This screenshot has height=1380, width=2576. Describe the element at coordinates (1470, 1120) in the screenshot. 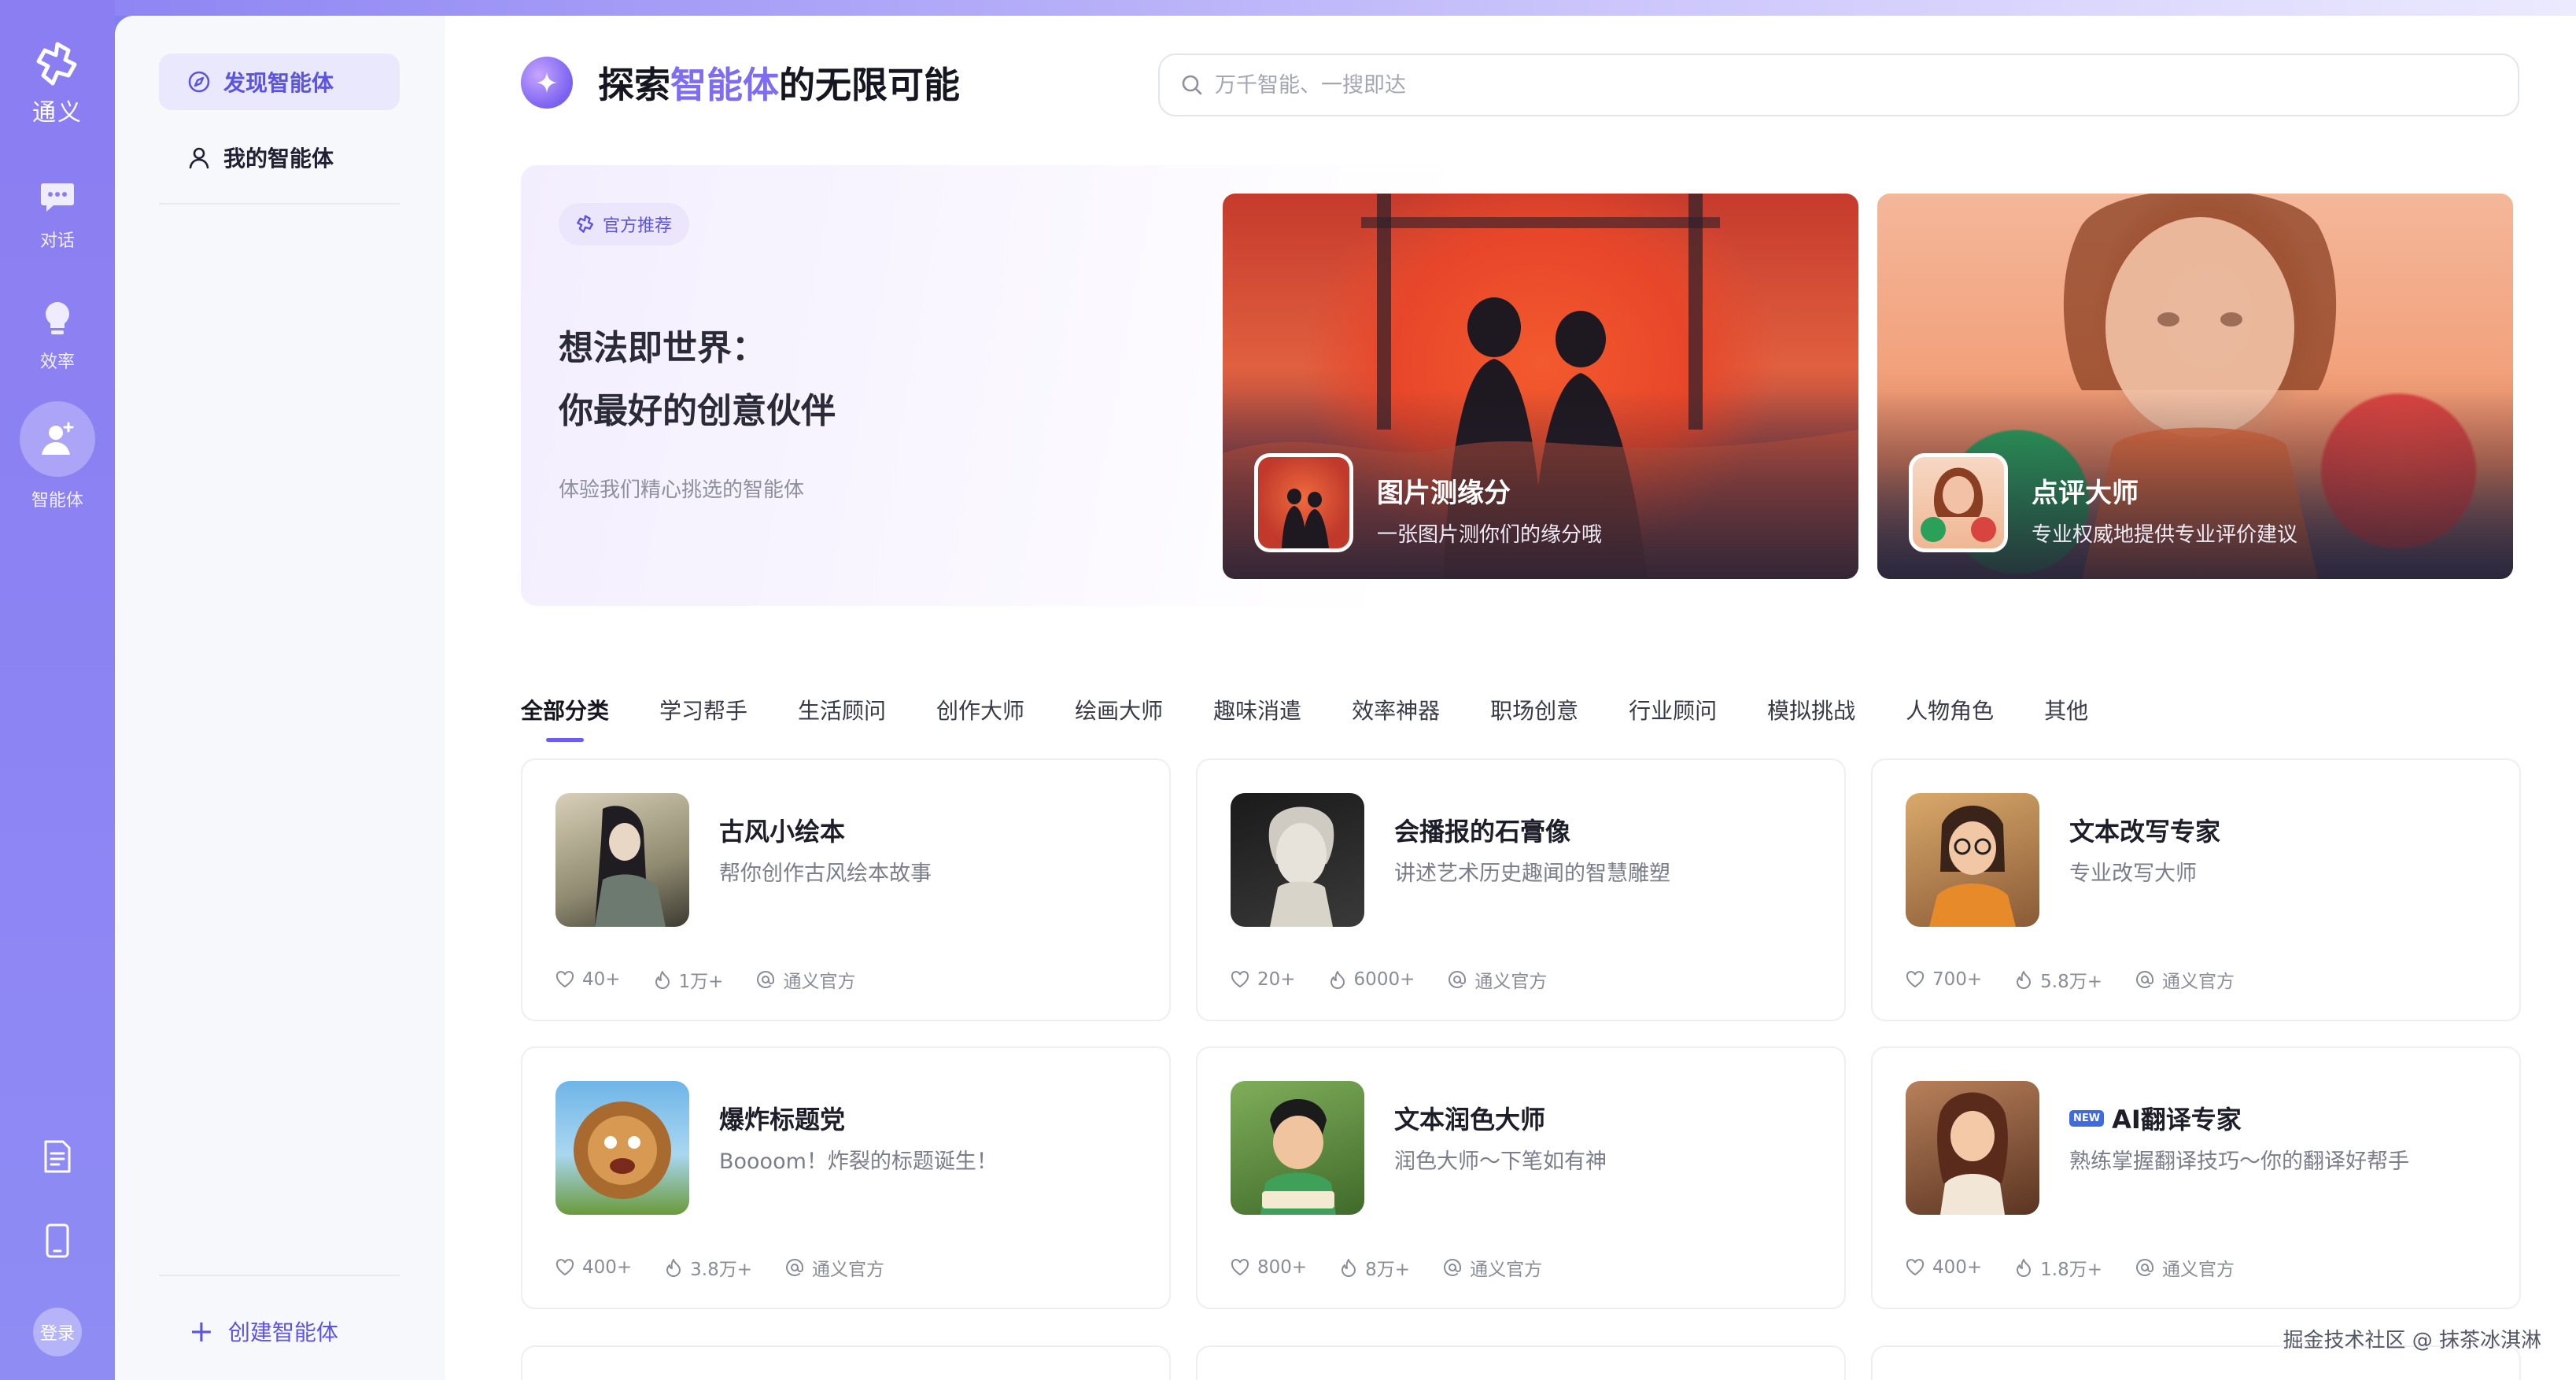

I see `agent-title-text: 文本润色大师` at that location.